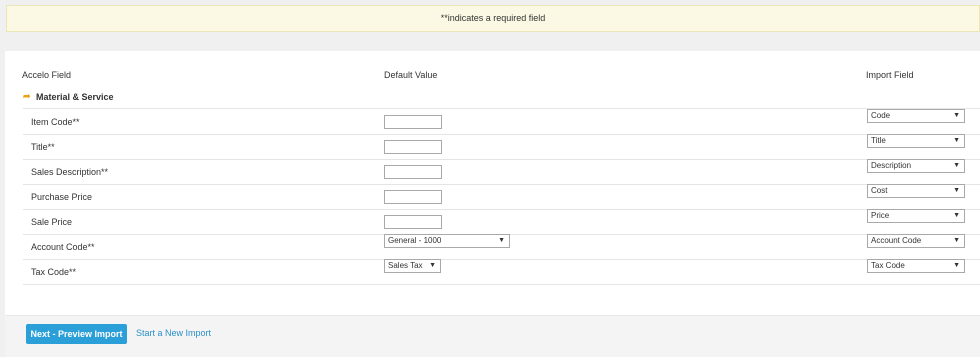 Image resolution: width=980 pixels, height=357 pixels. I want to click on next-preview-import-button: Next - Preview Import, so click(76, 334).